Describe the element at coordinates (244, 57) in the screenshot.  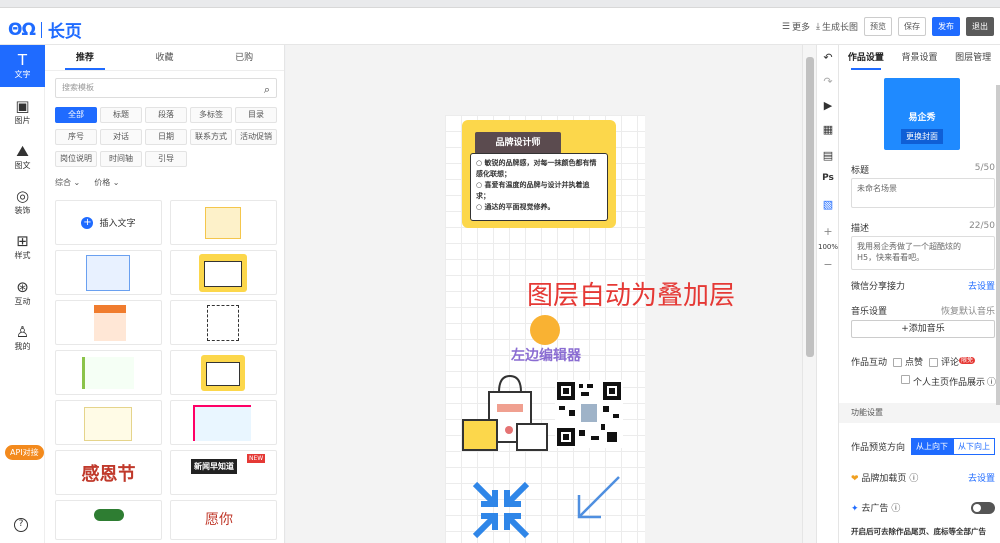
I see `tab-purchased: 已购` at that location.